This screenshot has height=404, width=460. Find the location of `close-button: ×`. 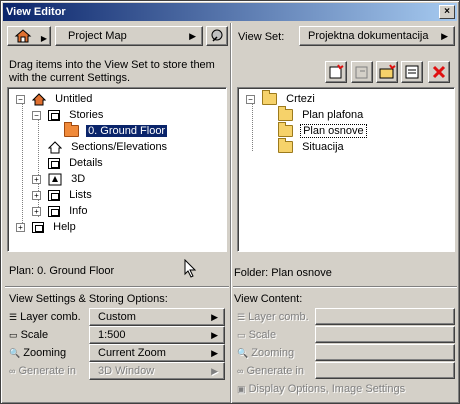

close-button: × is located at coordinates (447, 12).